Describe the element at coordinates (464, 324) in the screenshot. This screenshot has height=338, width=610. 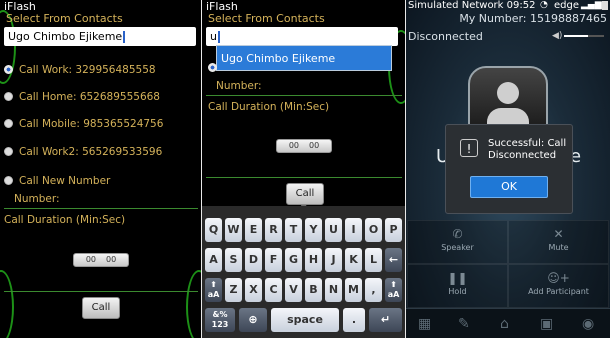
I see `notes-icon: ✎` at that location.